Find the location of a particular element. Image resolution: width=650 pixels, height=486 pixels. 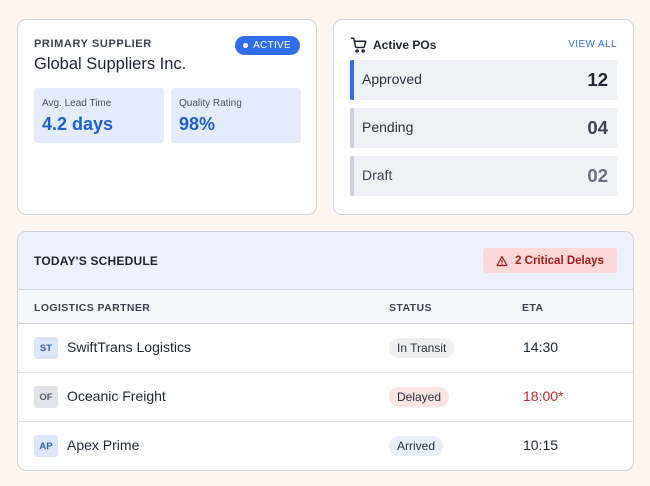

eta-value: 10:15 is located at coordinates (541, 445).